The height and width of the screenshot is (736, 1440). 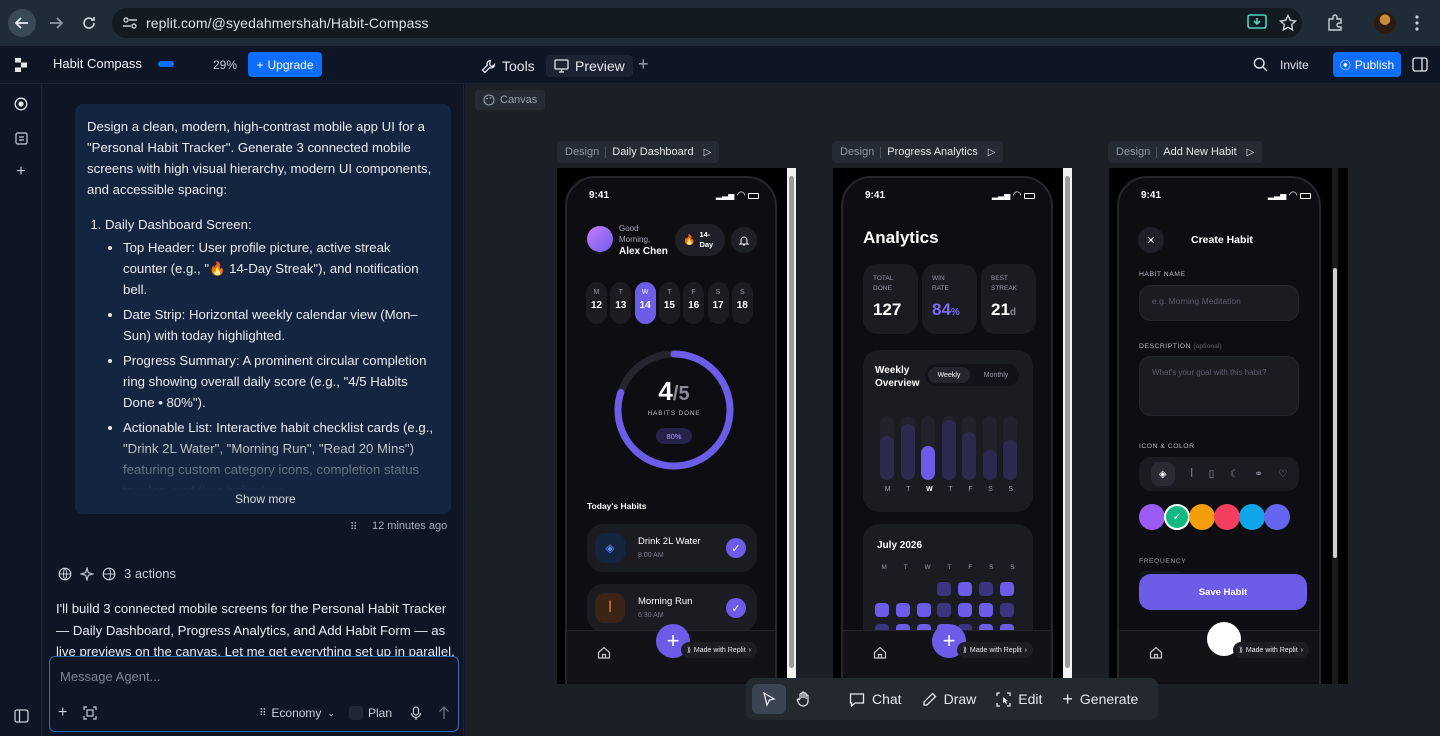 I want to click on show-more-link: Show more, so click(x=265, y=499).